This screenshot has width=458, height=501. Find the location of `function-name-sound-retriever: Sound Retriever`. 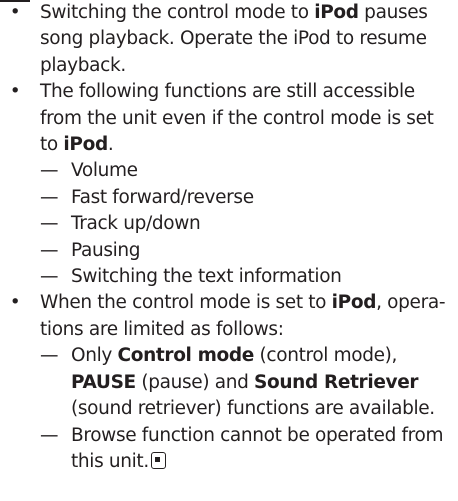

function-name-sound-retriever: Sound Retriever is located at coordinates (336, 382).